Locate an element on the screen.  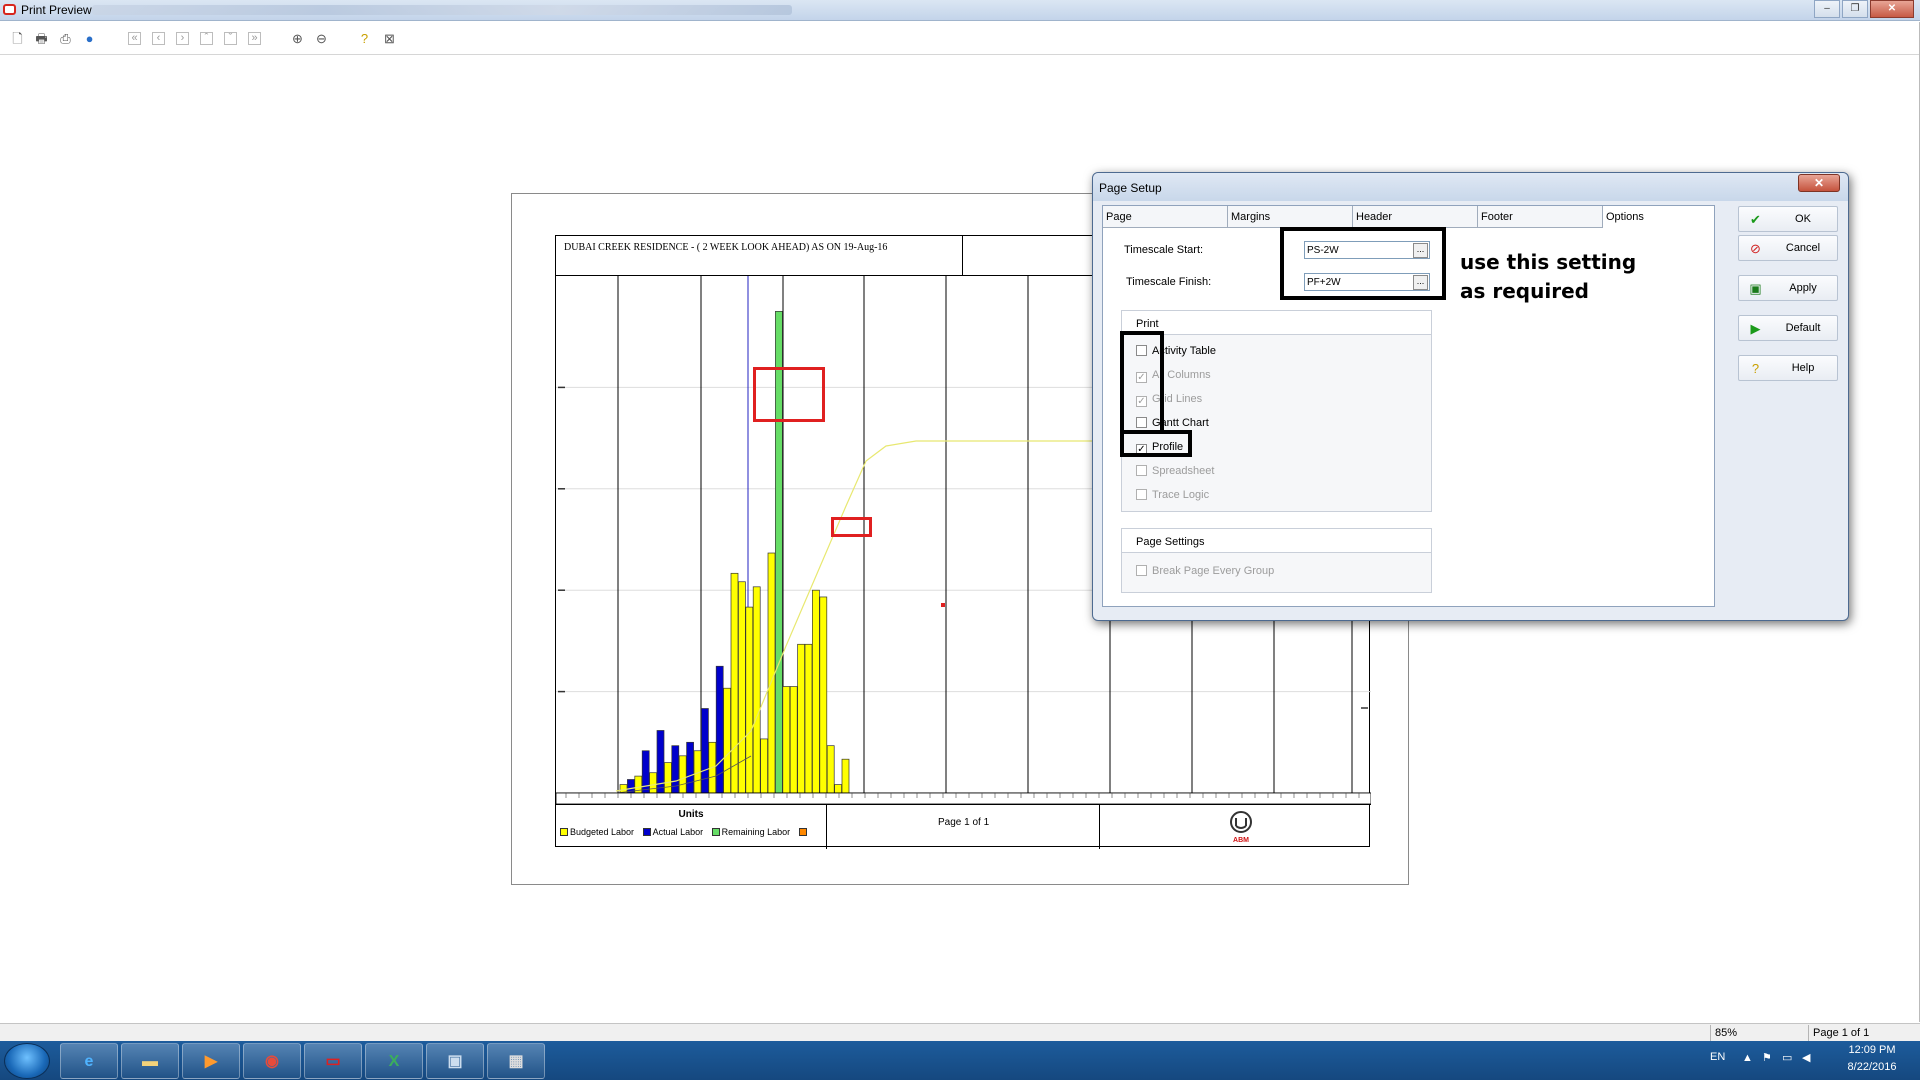
calculator-taskbar-icon: ▦ is located at coordinates (516, 1061).